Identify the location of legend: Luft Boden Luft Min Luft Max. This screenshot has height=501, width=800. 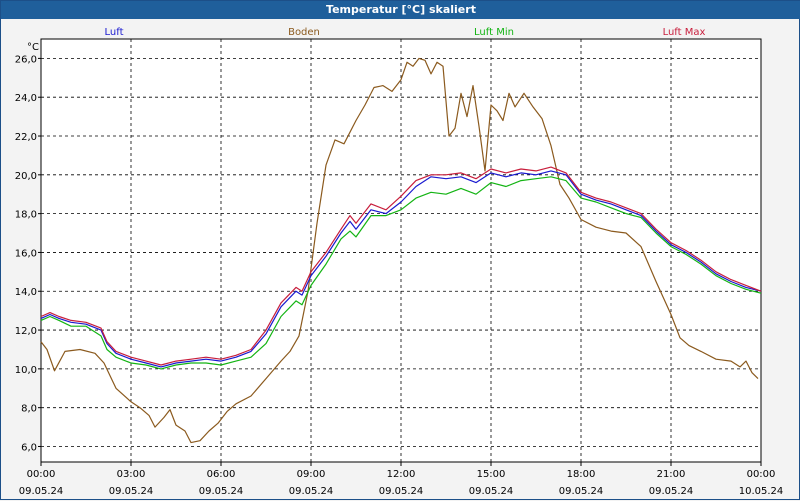
(405, 32).